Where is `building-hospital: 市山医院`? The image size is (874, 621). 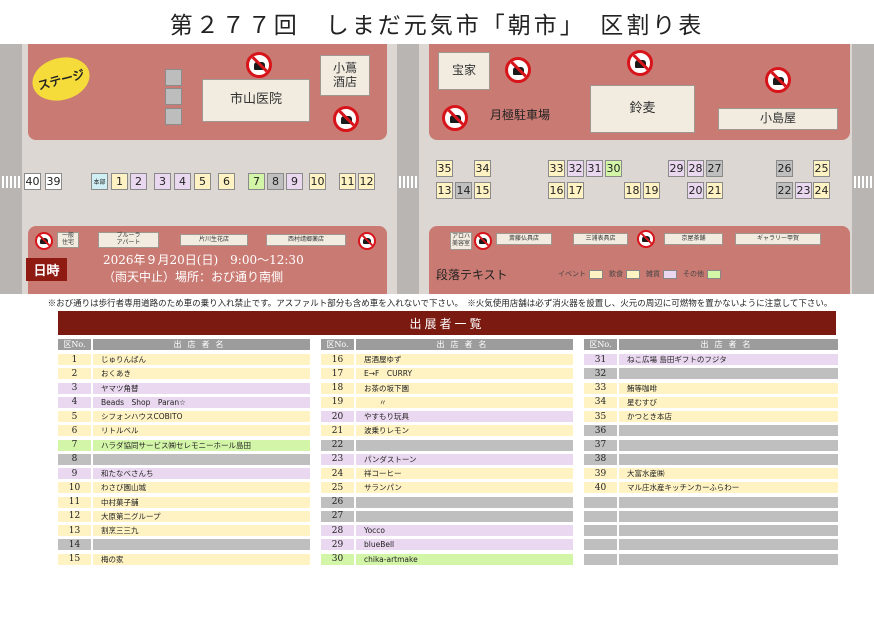 building-hospital: 市山医院 is located at coordinates (256, 100).